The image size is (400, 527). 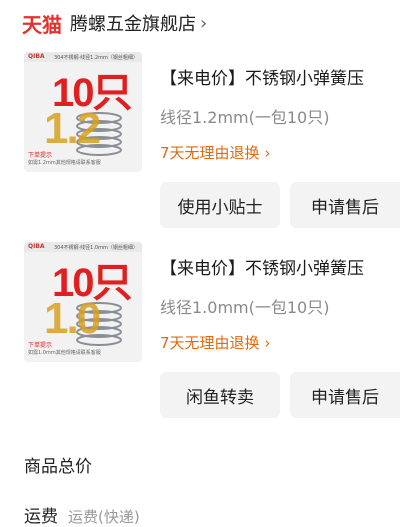 What do you see at coordinates (41, 517) in the screenshot?
I see `shipping-label: 运费` at bounding box center [41, 517].